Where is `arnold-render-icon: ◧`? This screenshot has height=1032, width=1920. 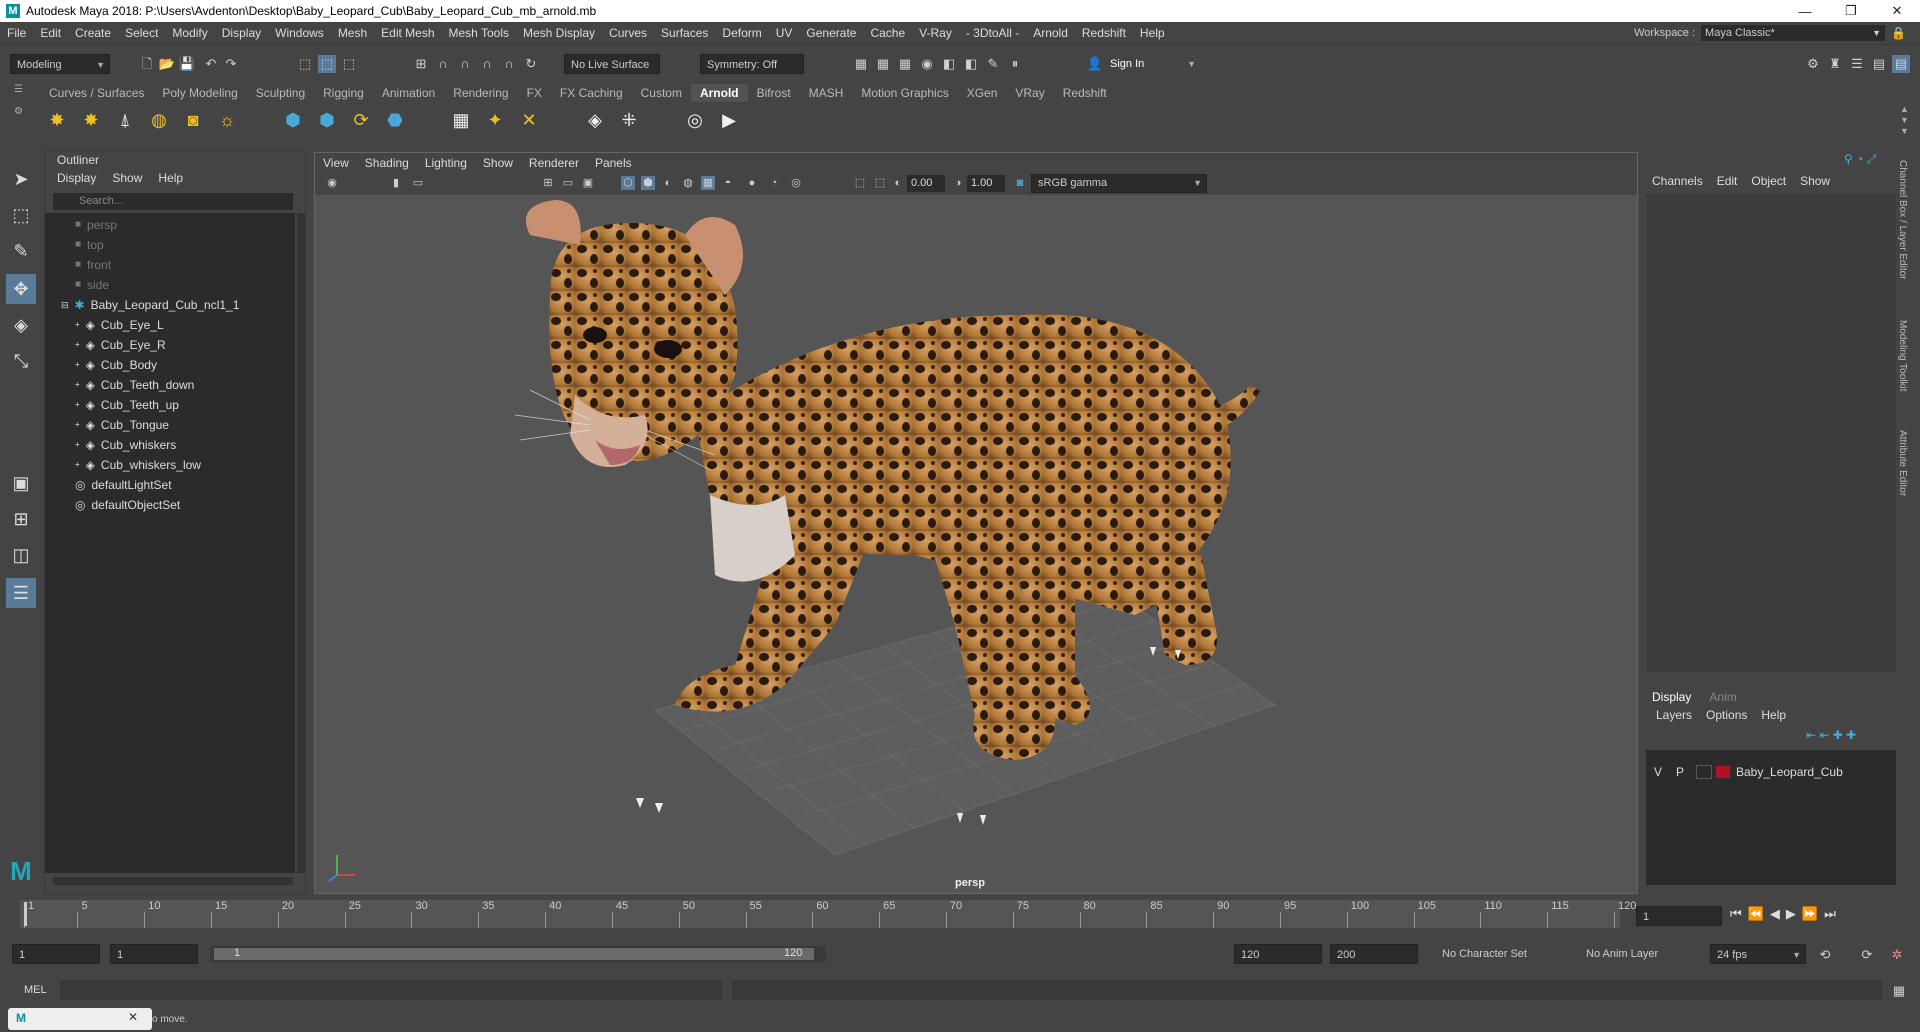 arnold-render-icon: ◧ is located at coordinates (971, 64).